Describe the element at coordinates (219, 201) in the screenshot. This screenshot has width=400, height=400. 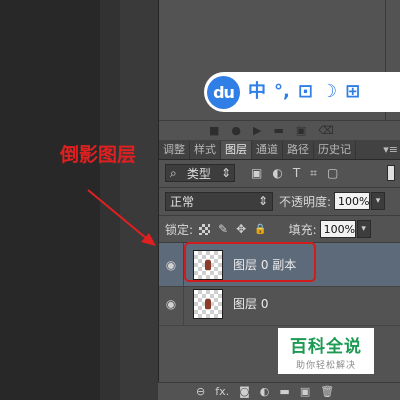
I see `blend-mode-select: 正常 ⇕` at that location.